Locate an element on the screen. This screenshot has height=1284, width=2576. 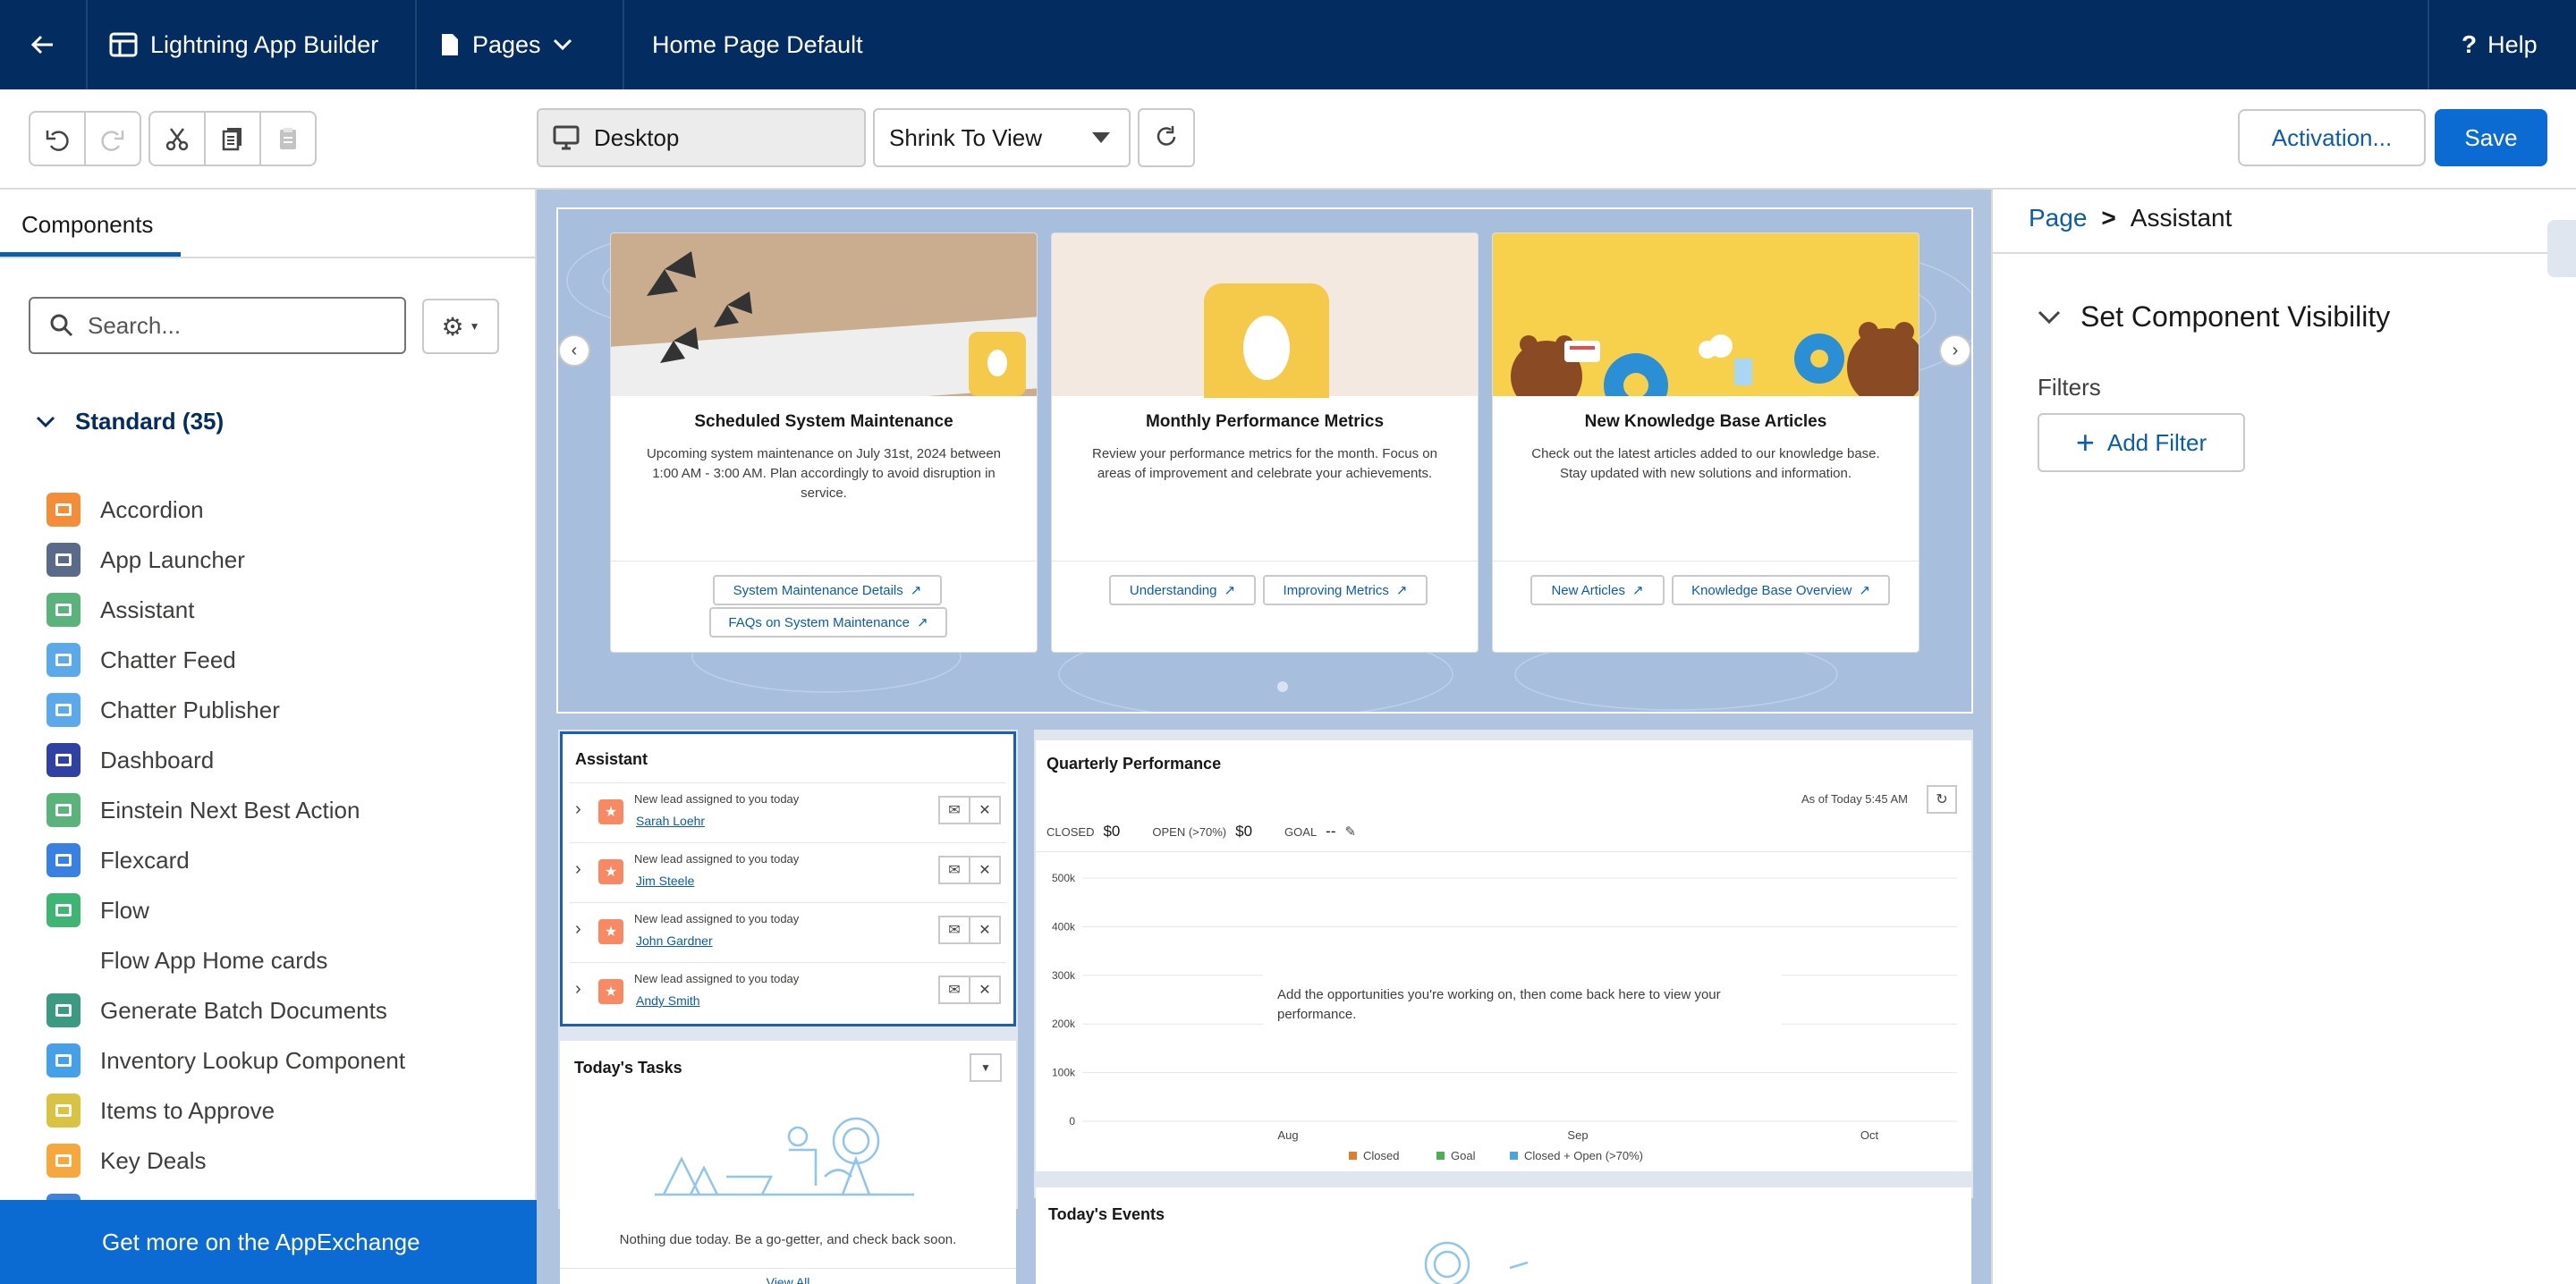
performance-refresh-button: ↻ is located at coordinates (1942, 800).